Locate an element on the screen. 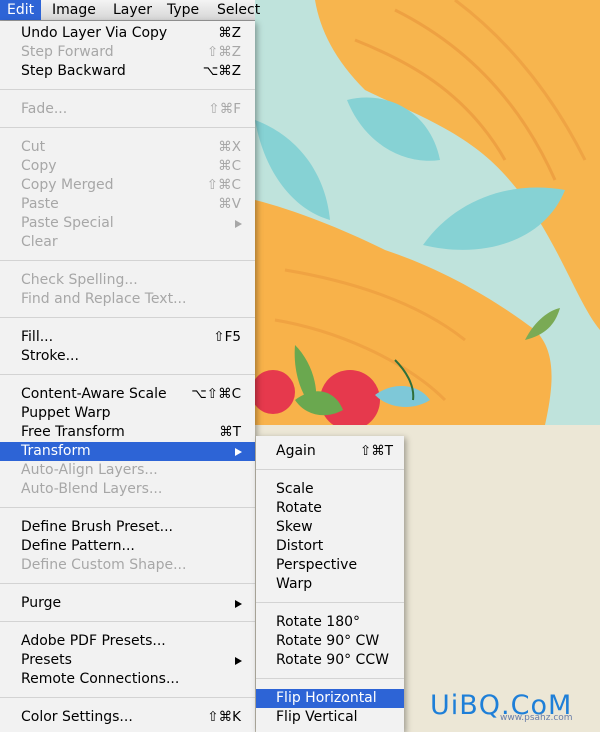  submenu-item-rotate-180: Rotate 180° is located at coordinates (330, 622).